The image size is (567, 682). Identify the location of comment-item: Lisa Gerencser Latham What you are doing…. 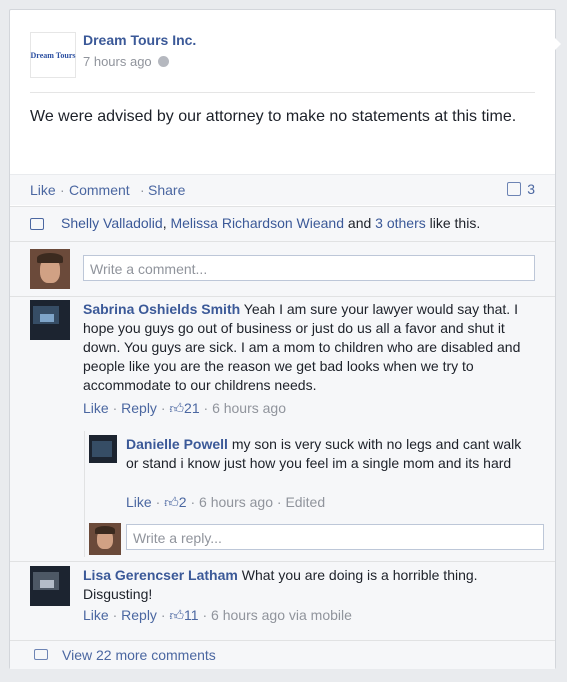
(282, 600).